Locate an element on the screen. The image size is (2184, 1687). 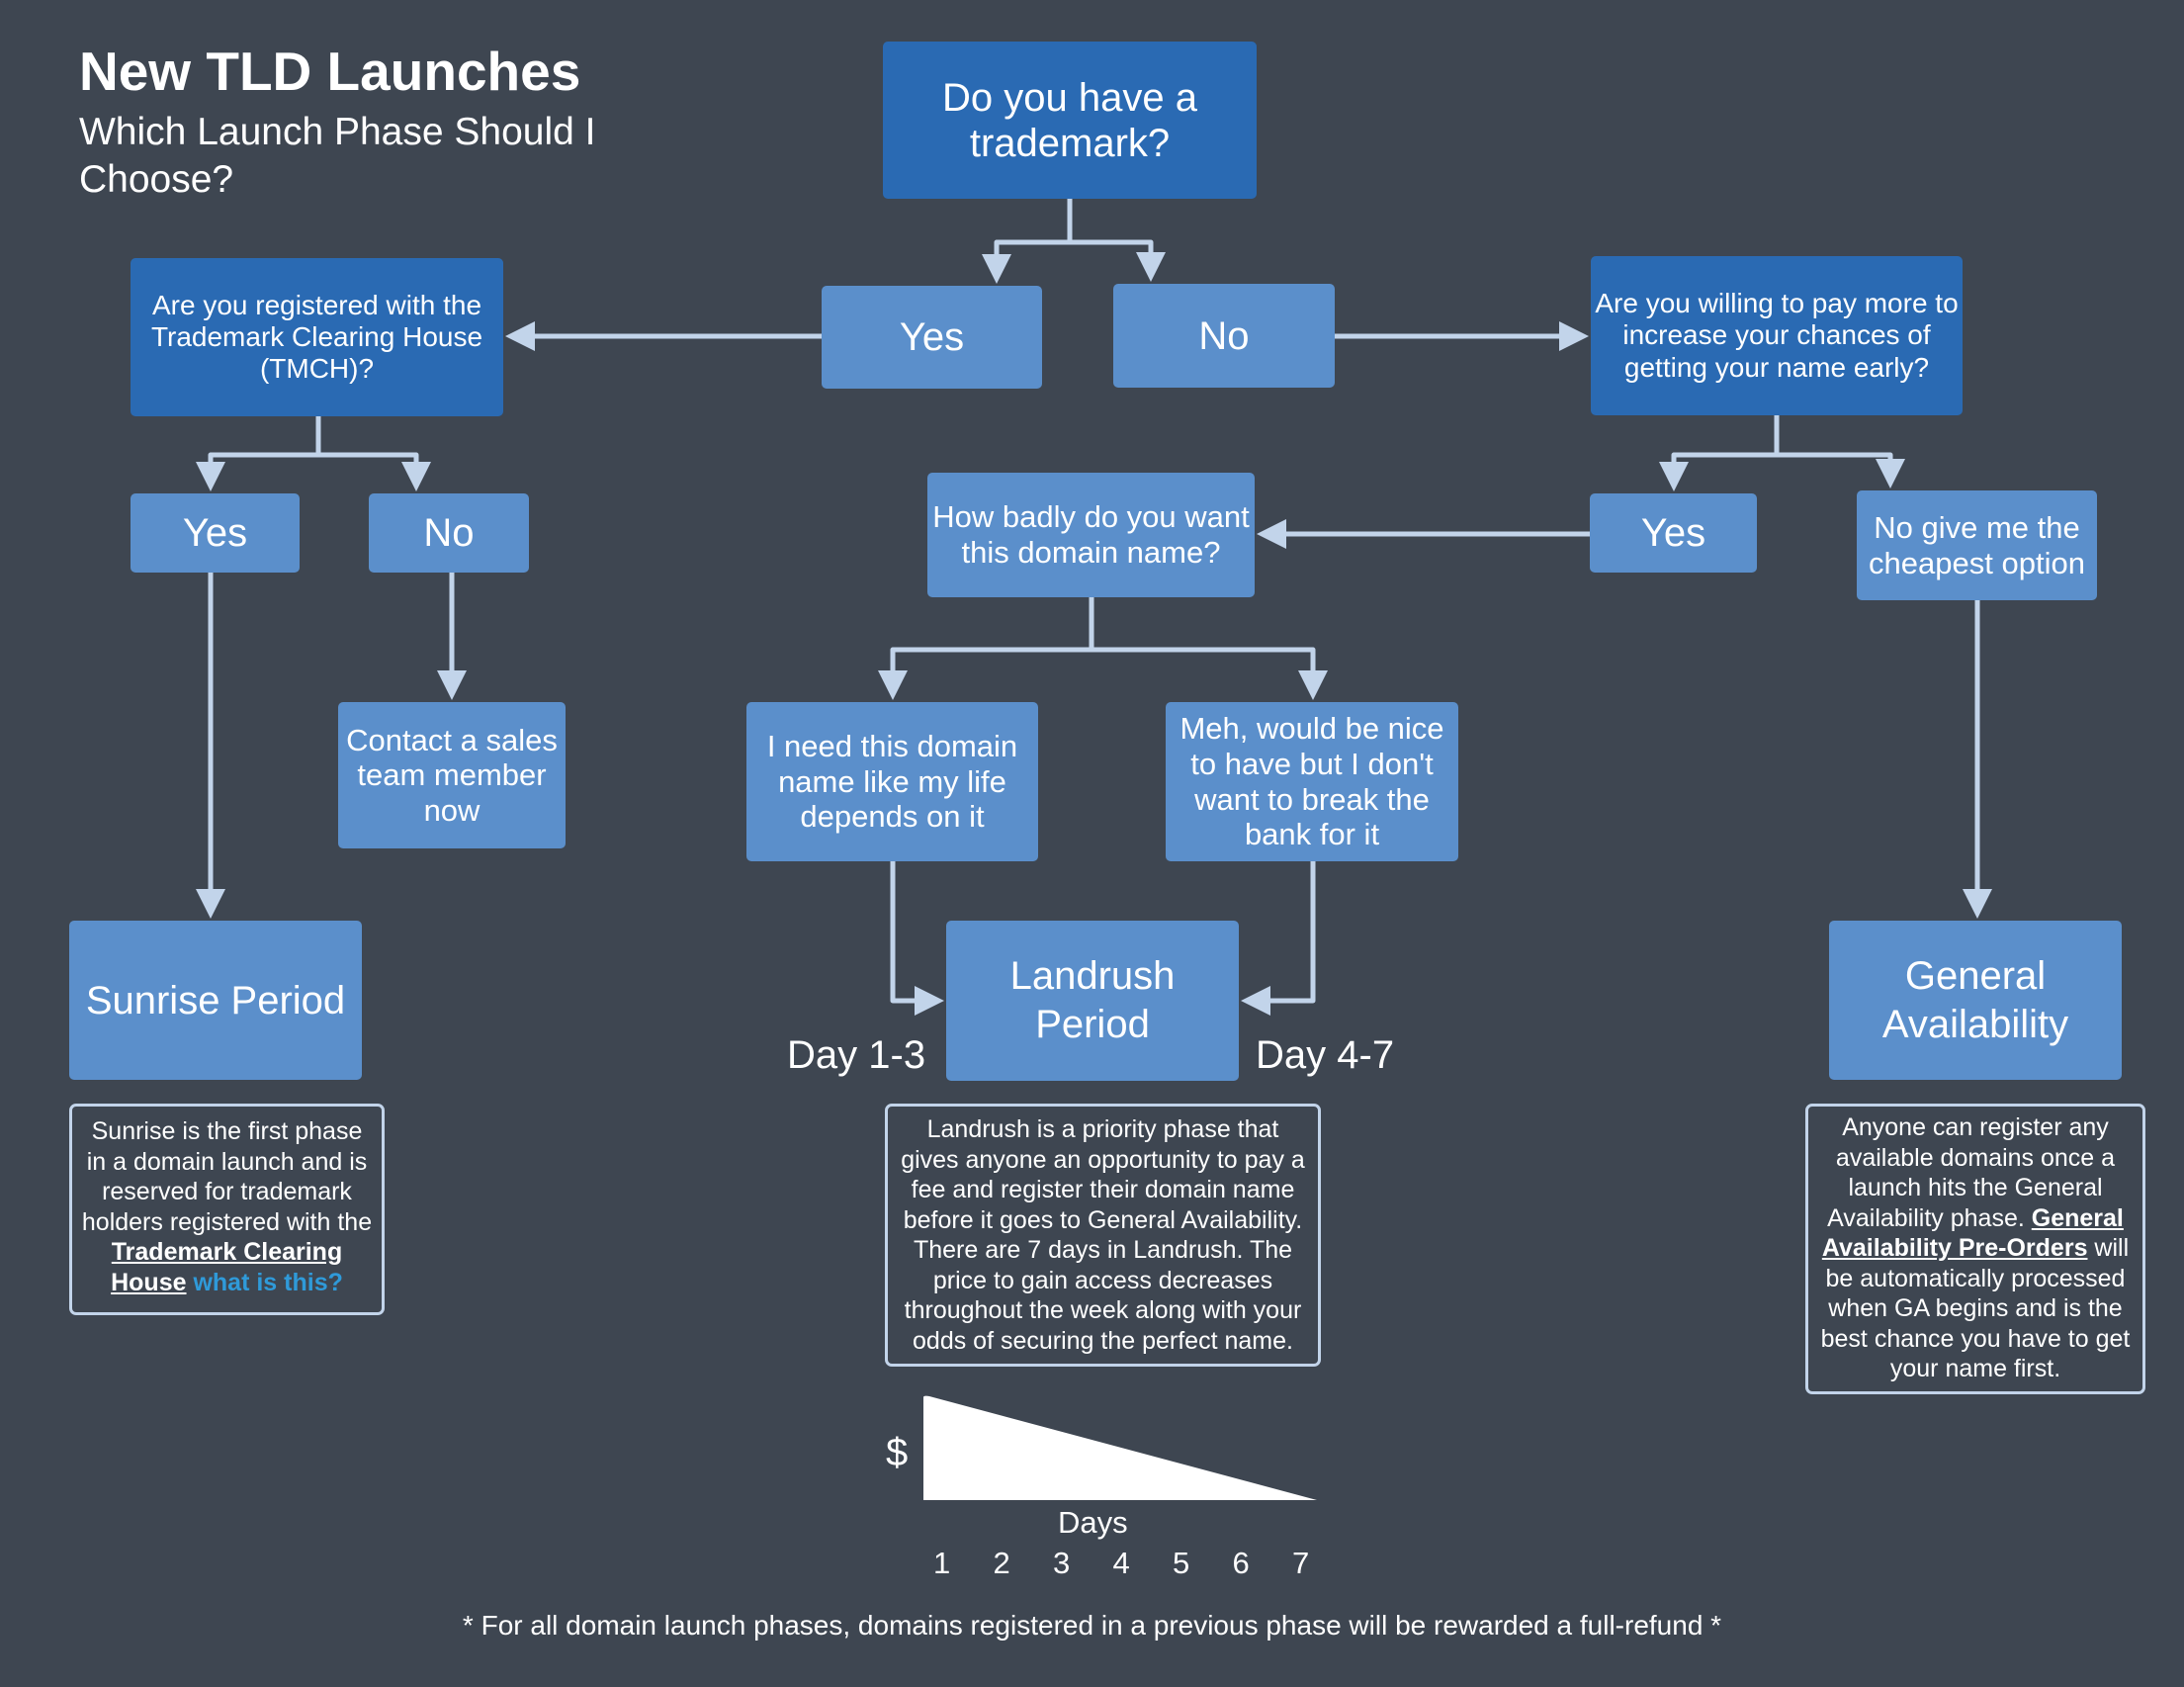
day-tick: 2 is located at coordinates (1001, 1563).